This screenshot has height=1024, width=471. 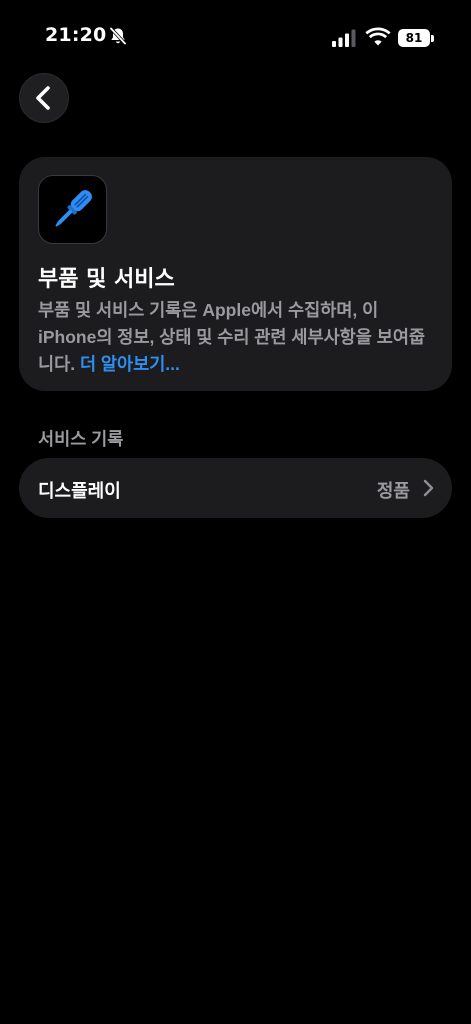 I want to click on back-button, so click(x=44, y=98).